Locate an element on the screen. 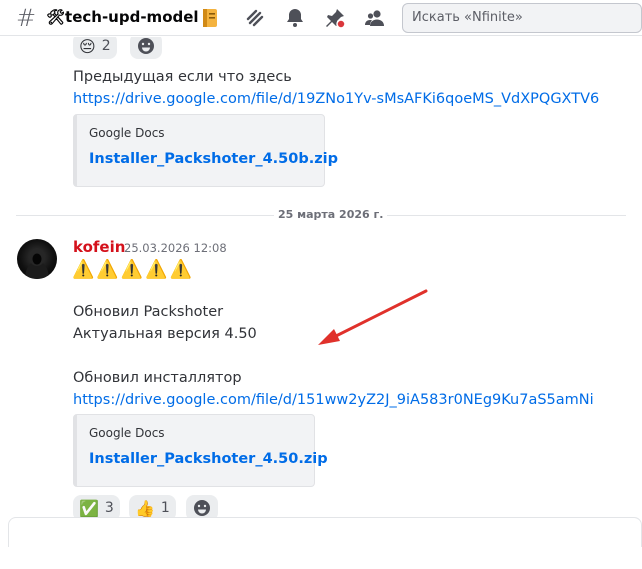 This screenshot has height=569, width=642. message-line-2: Актуальная версия 4.50 is located at coordinates (165, 334).